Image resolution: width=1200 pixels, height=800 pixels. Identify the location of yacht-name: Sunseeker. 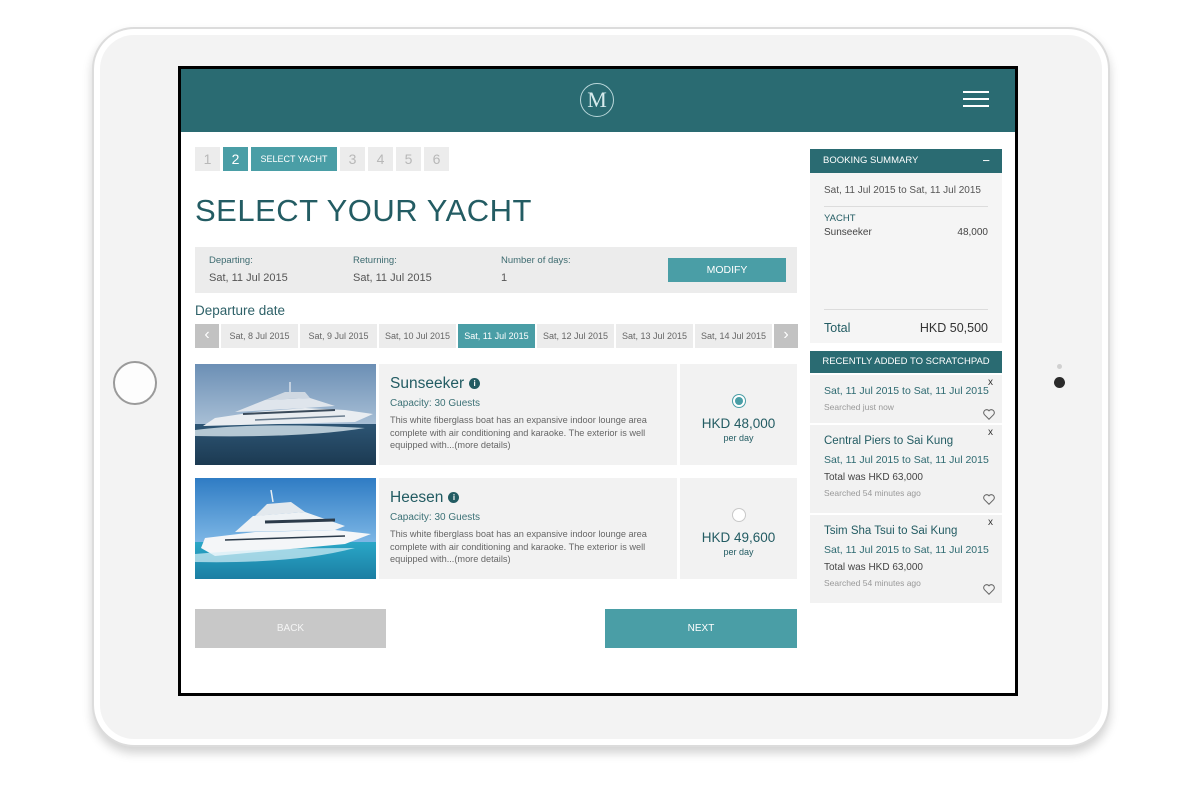
(427, 383).